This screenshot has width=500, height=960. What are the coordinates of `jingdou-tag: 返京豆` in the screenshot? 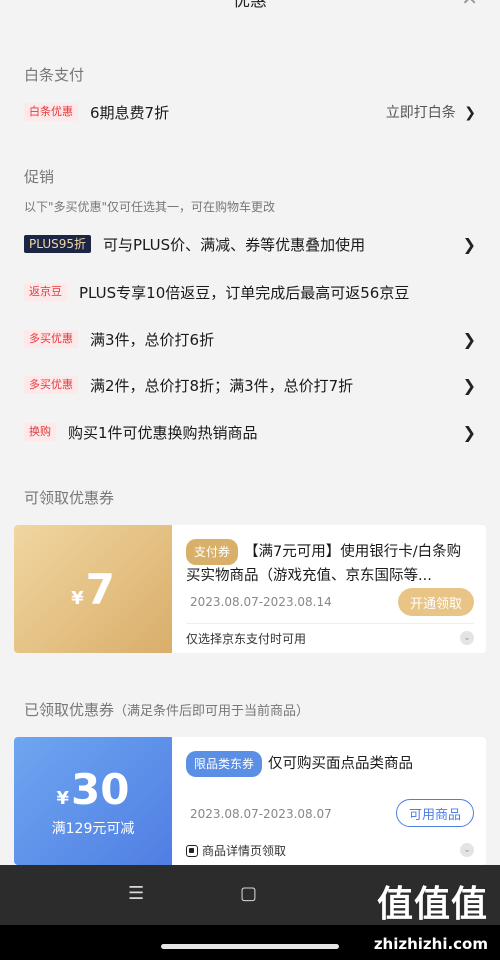 It's located at (45, 292).